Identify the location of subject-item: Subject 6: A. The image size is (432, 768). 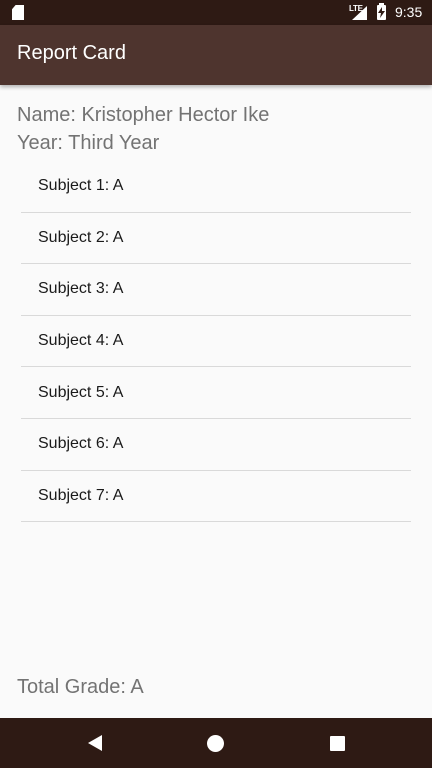
(216, 445).